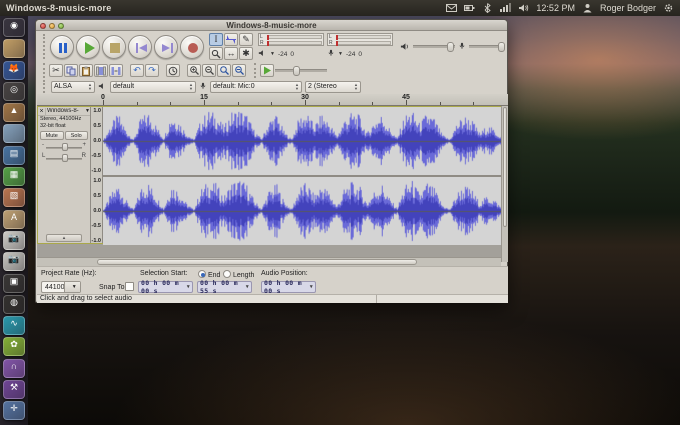  I want to click on recording-meter: LR, so click(360, 39).